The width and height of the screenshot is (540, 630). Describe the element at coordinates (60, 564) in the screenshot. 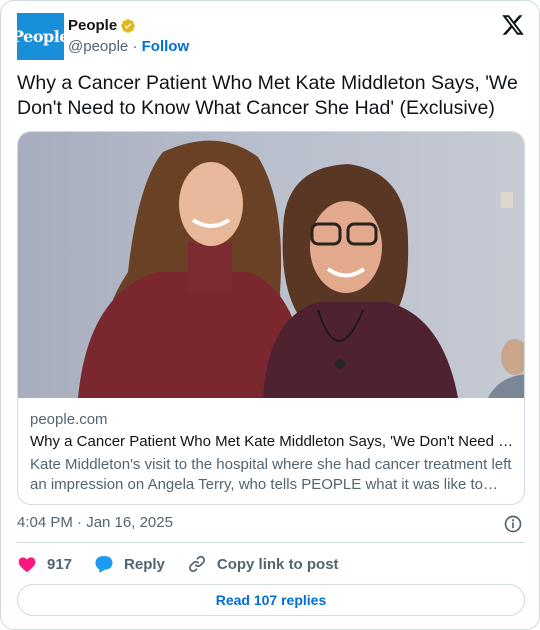

I see `like-count: 917` at that location.